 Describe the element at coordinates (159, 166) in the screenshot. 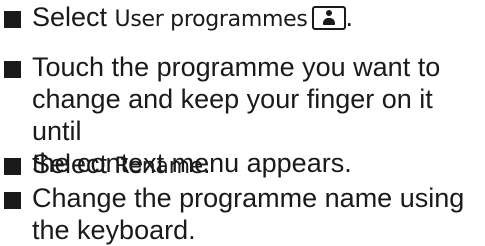

I see `ui-term-rename: Rename` at that location.